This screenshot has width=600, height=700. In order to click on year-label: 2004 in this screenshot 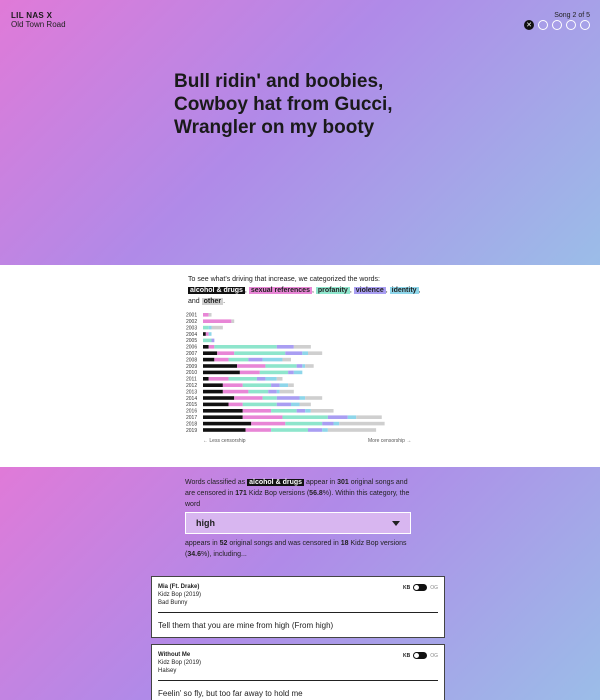, I will do `click(191, 335)`.